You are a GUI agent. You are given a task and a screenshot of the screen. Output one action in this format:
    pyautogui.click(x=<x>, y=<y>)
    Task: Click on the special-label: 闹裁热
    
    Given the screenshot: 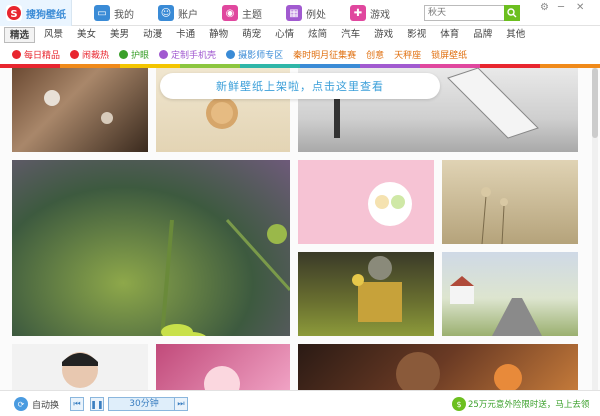 What is the action you would take?
    pyautogui.click(x=96, y=55)
    